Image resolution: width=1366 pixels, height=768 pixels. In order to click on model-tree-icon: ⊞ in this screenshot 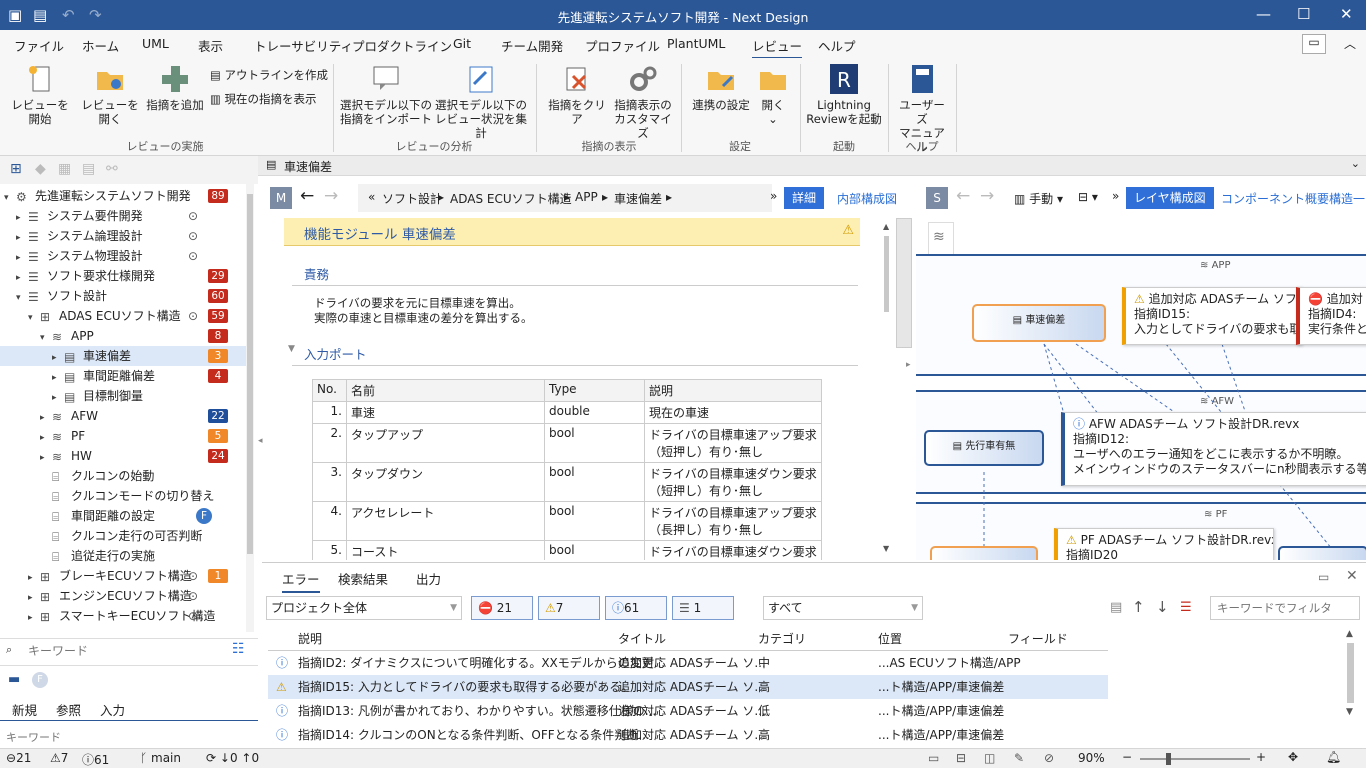, I will do `click(16, 169)`.